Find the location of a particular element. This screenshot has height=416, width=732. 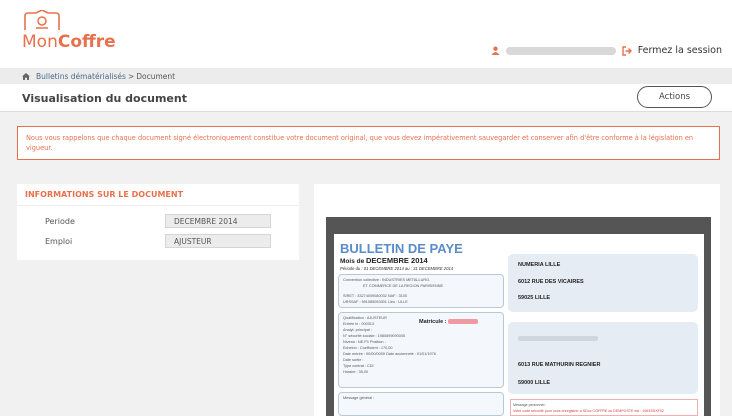

employee-address-box: 6013 RUE MATHURIN REGNIER 59000 LILLE is located at coordinates (603, 358).